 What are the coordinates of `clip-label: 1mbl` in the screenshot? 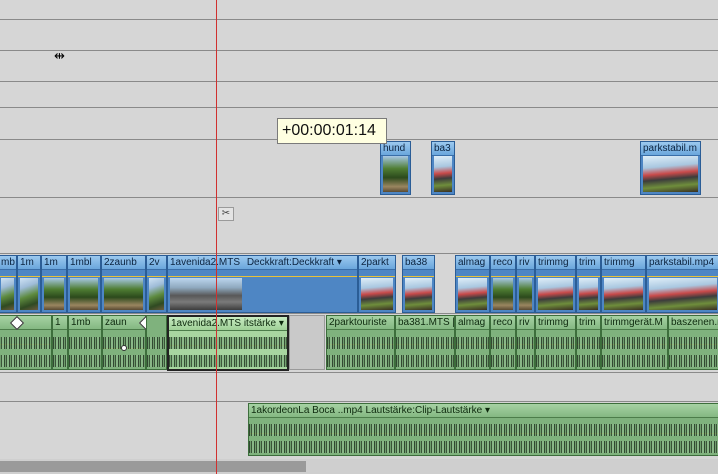 It's located at (84, 263).